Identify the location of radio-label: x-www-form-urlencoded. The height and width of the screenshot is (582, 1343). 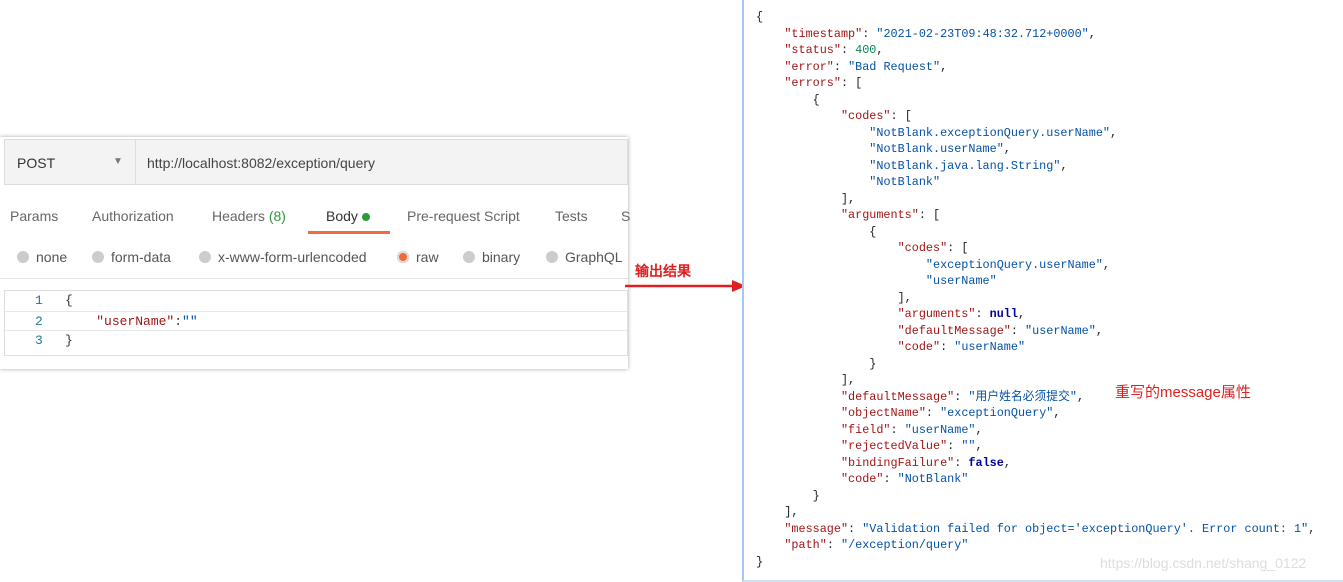
(292, 257).